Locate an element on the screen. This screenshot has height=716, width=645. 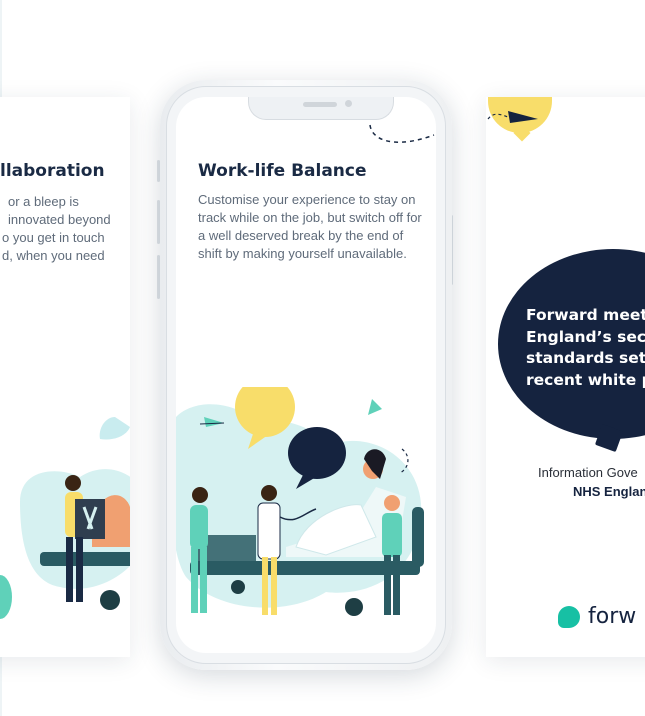
caption-line: Information Gove is located at coordinates (588, 472).